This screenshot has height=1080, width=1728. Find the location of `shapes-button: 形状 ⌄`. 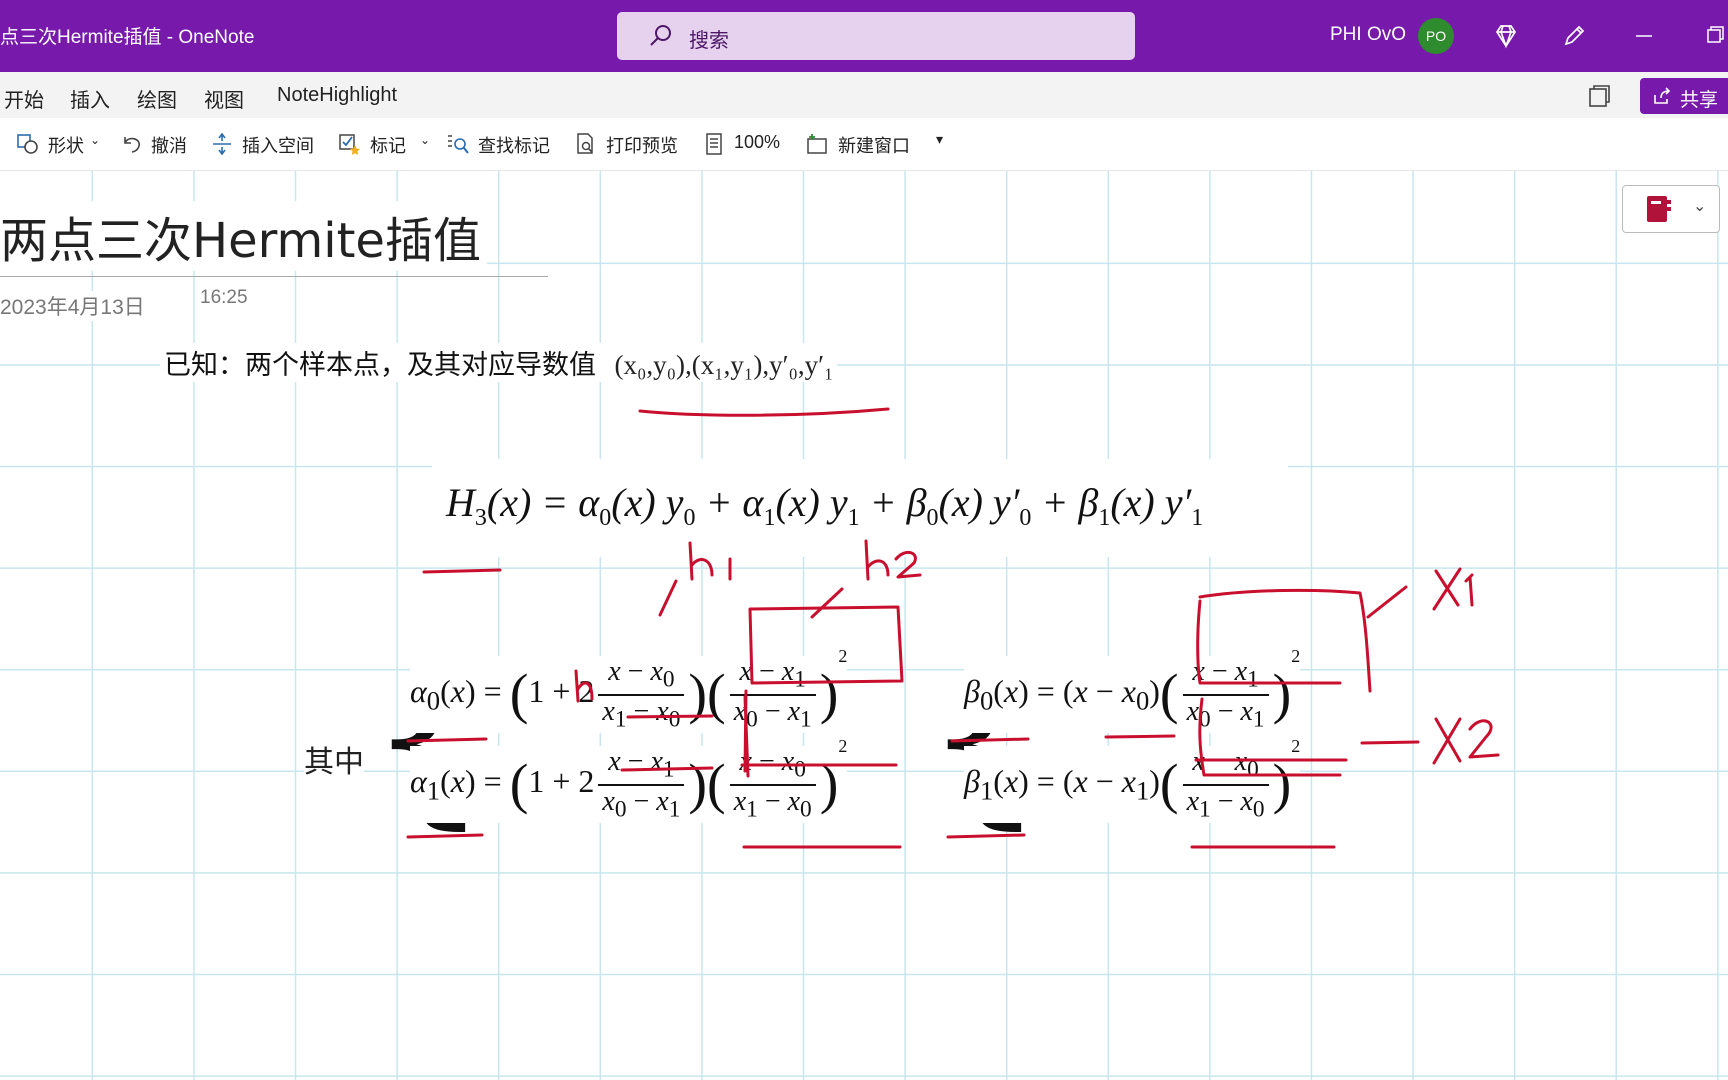

shapes-button: 形状 ⌄ is located at coordinates (59, 144).